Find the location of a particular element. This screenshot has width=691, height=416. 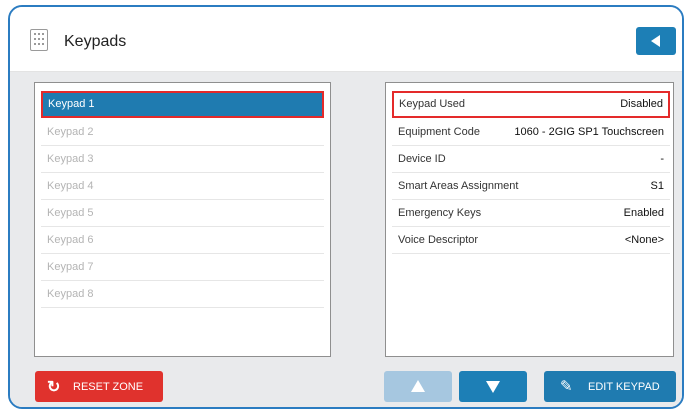

property-value: <None> is located at coordinates (644, 240).